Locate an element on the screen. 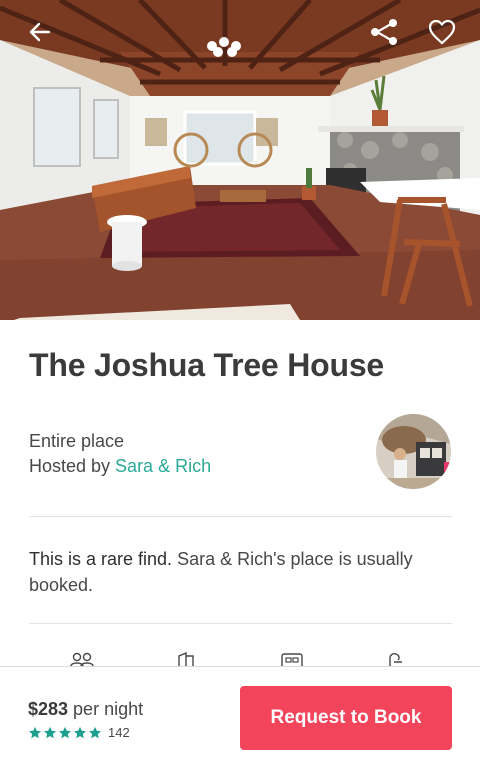 The height and width of the screenshot is (768, 480). share-button is located at coordinates (384, 32).